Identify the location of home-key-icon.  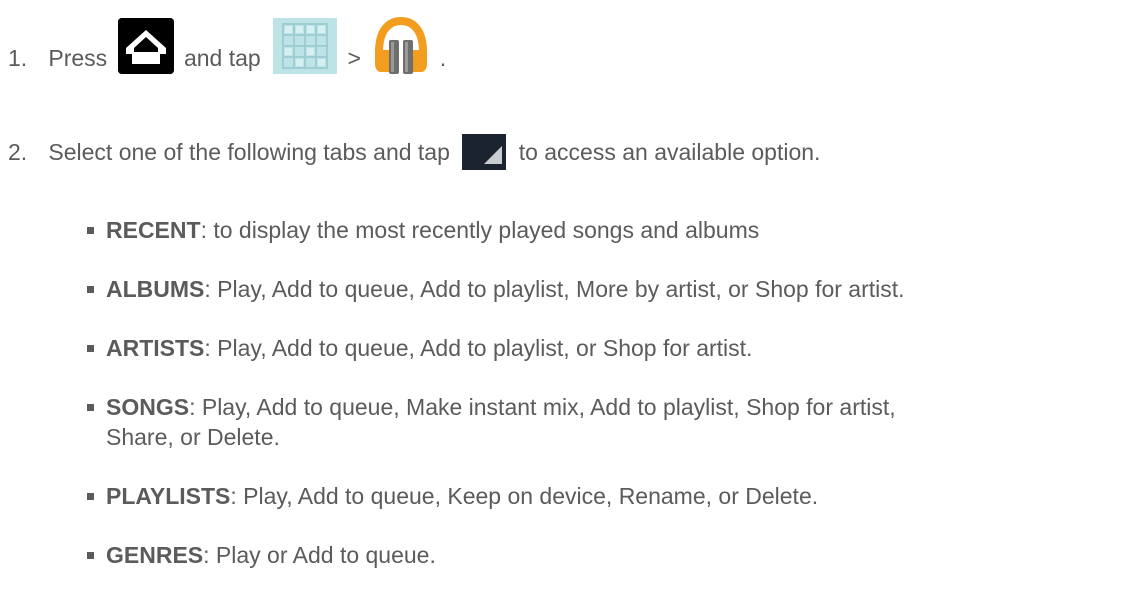
(145, 46).